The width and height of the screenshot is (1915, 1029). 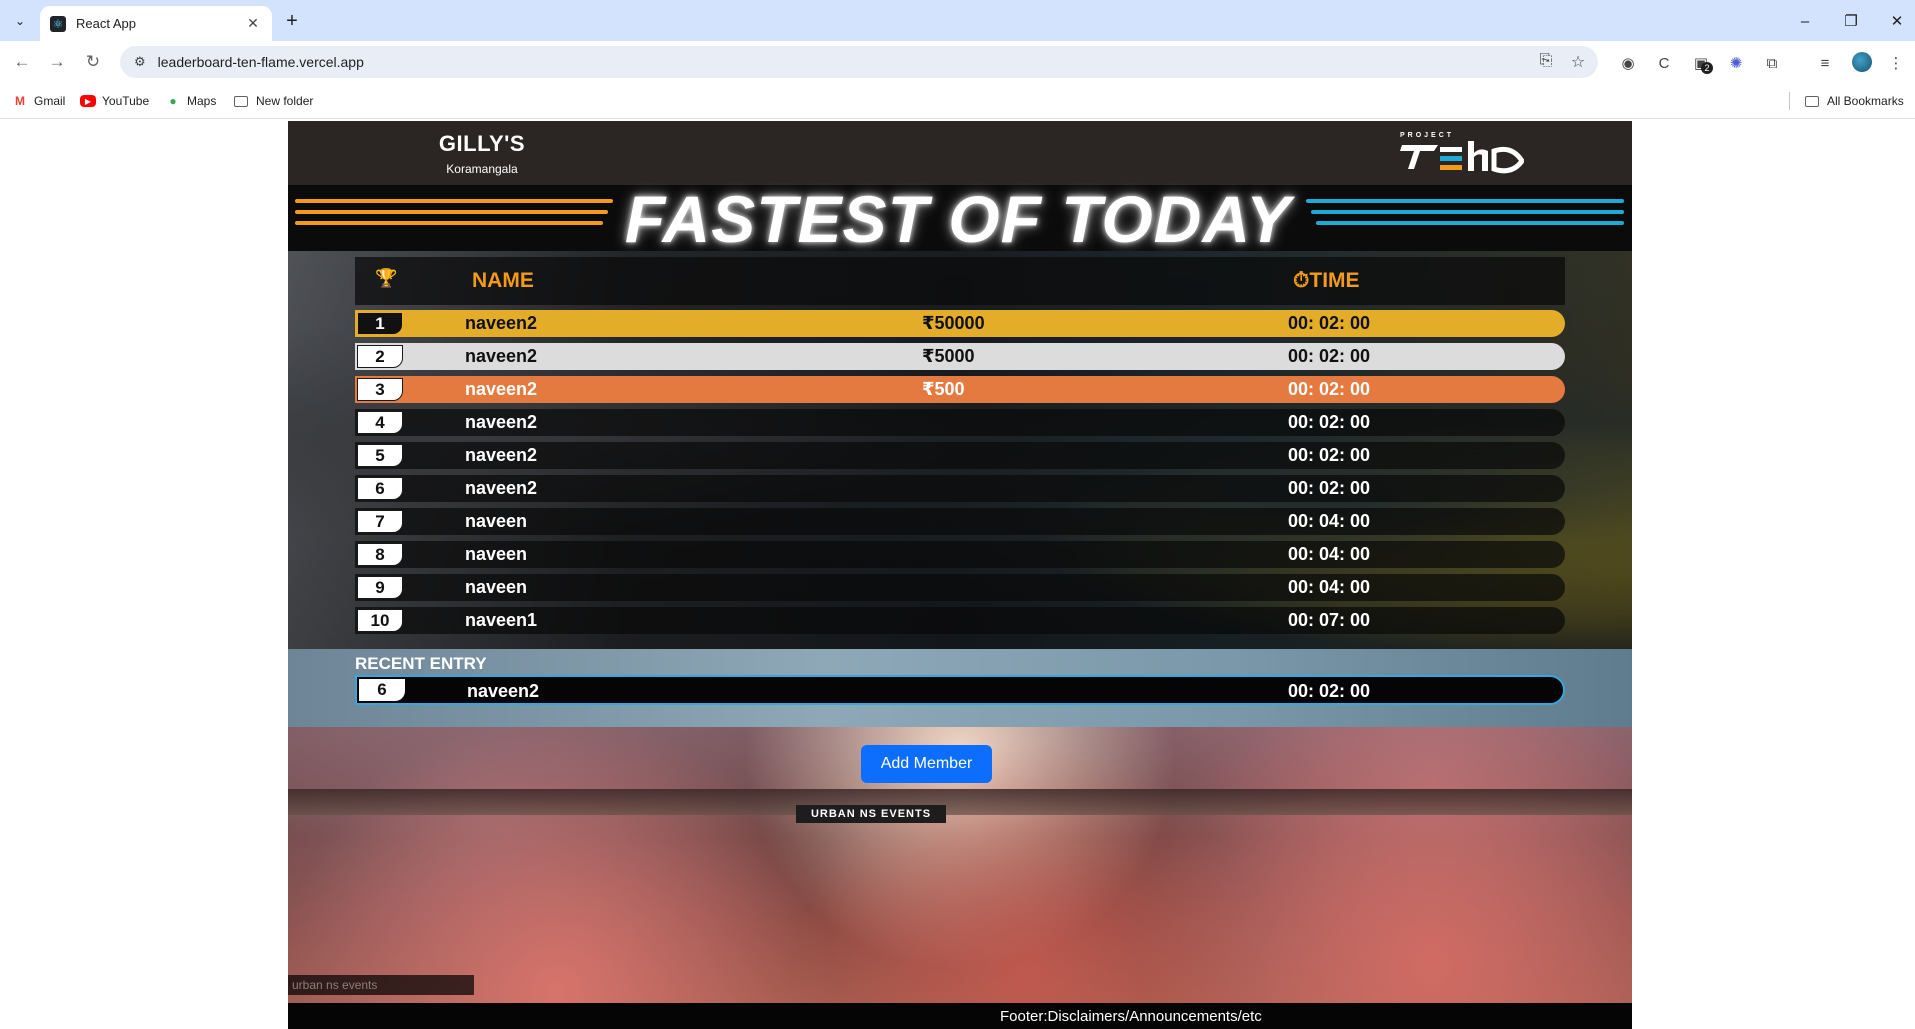 I want to click on install-app-icon: ⎘, so click(x=1546, y=61).